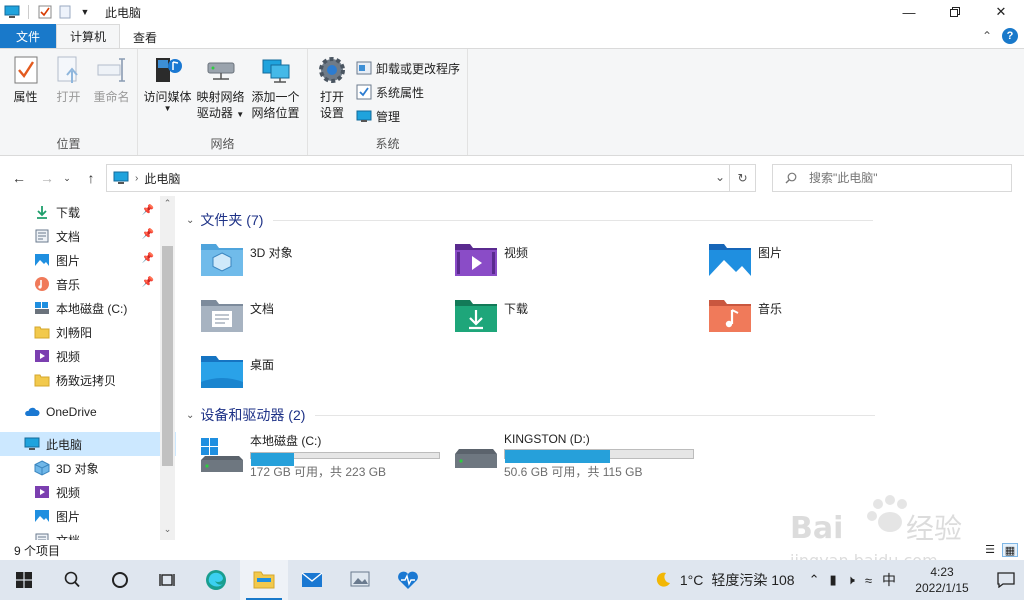 This screenshot has width=1024, height=600. I want to click on drive-d: KINGSTON (D:) 50.6 GB 可用，共 115 GB, so click(579, 456).